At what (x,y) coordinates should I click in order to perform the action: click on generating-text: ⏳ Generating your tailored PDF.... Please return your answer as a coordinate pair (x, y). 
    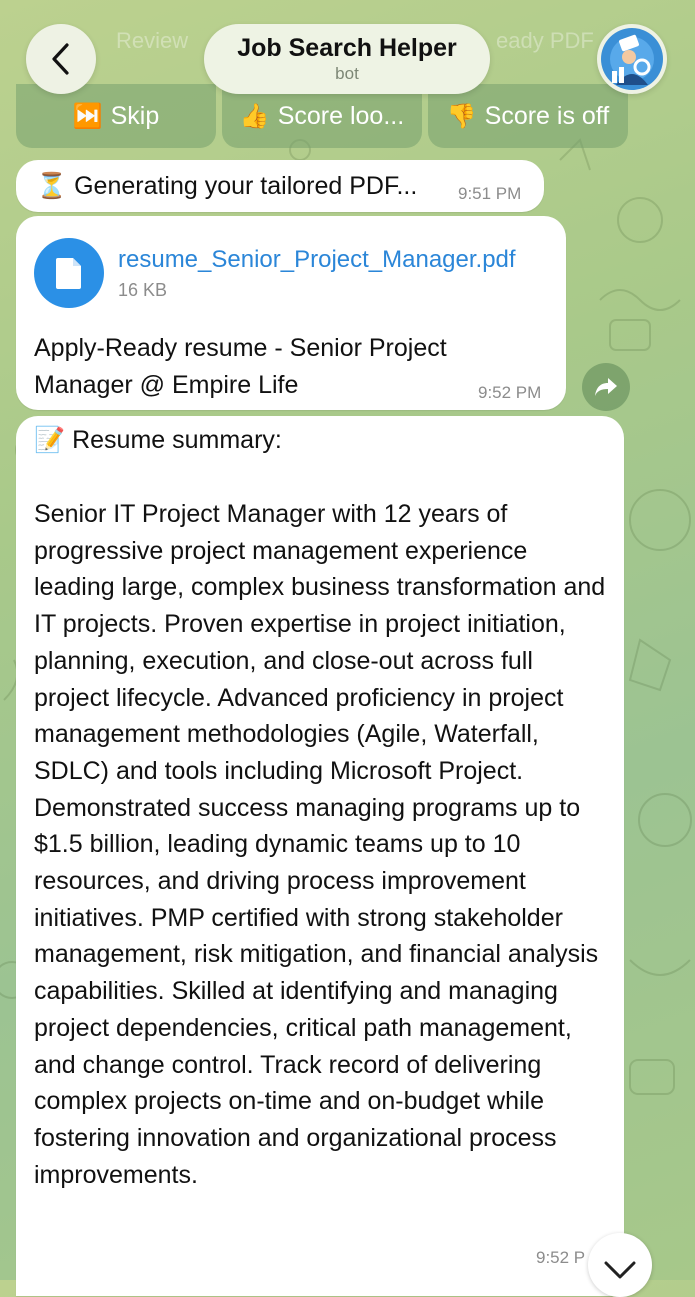
    Looking at the image, I should click on (226, 186).